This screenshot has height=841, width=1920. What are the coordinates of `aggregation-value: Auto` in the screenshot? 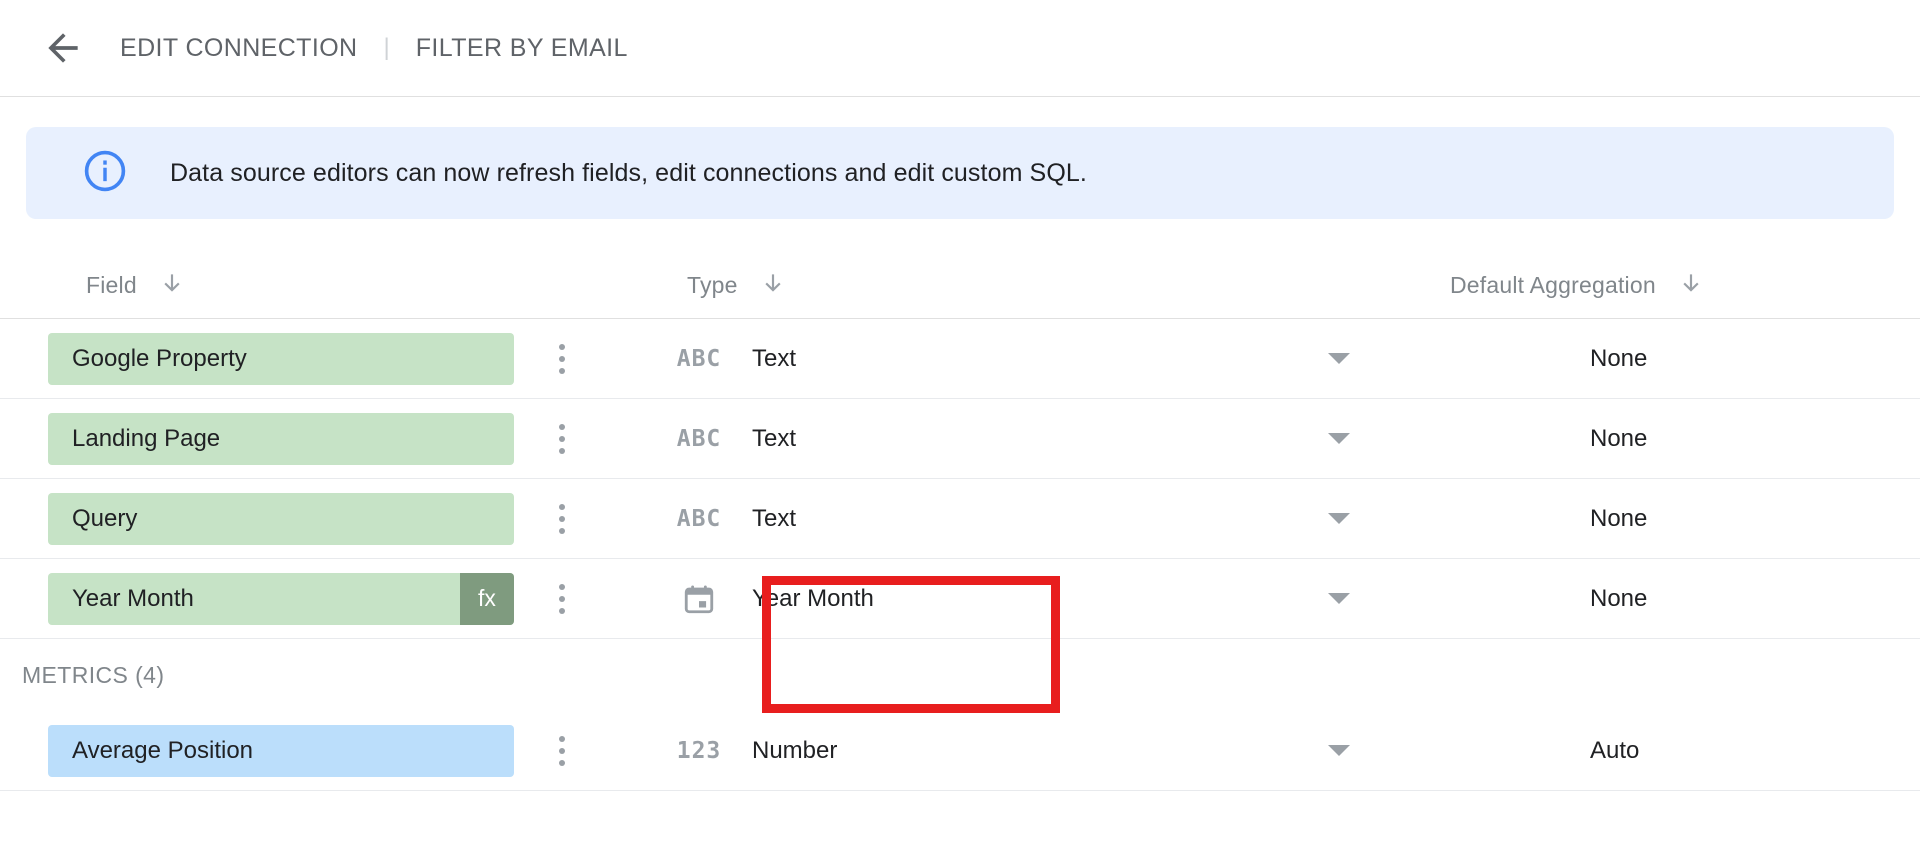 It's located at (1534, 751).